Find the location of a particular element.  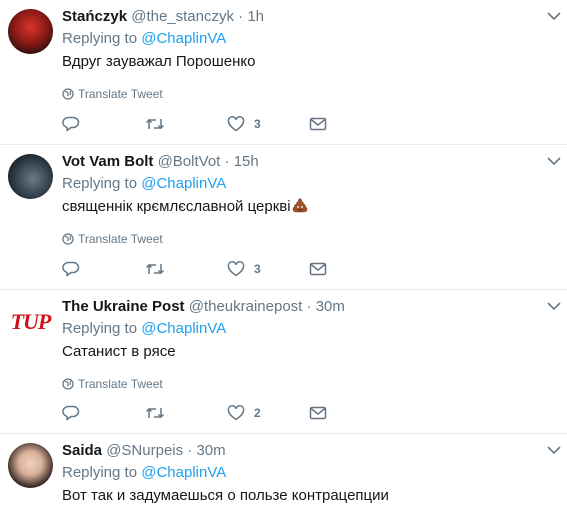

tup-logo: TUP is located at coordinates (31, 321).